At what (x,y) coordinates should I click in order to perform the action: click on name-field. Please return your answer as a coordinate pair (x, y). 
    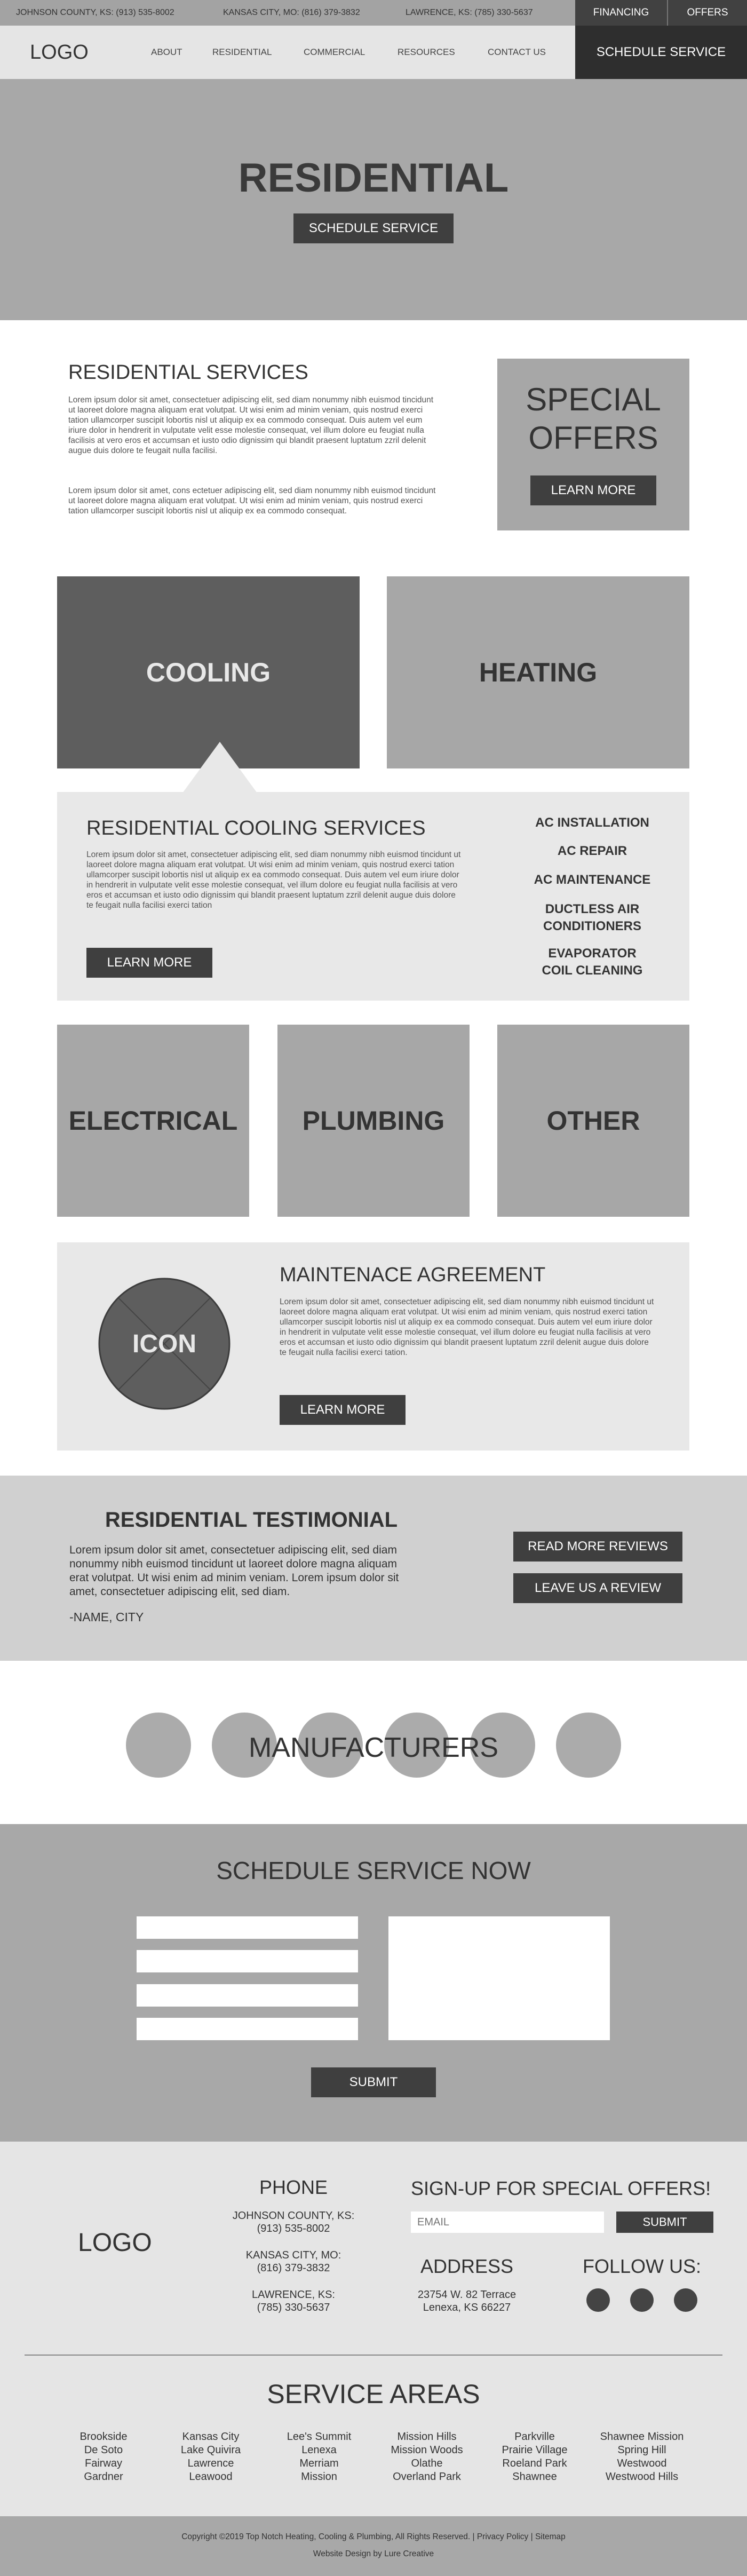
    Looking at the image, I should click on (247, 1927).